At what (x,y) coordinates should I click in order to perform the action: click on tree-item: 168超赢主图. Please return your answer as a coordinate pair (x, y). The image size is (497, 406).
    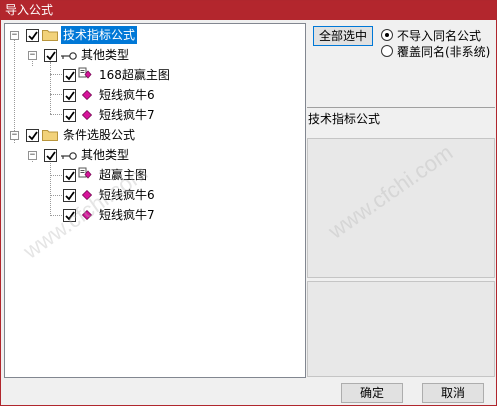
    Looking at the image, I should click on (155, 75).